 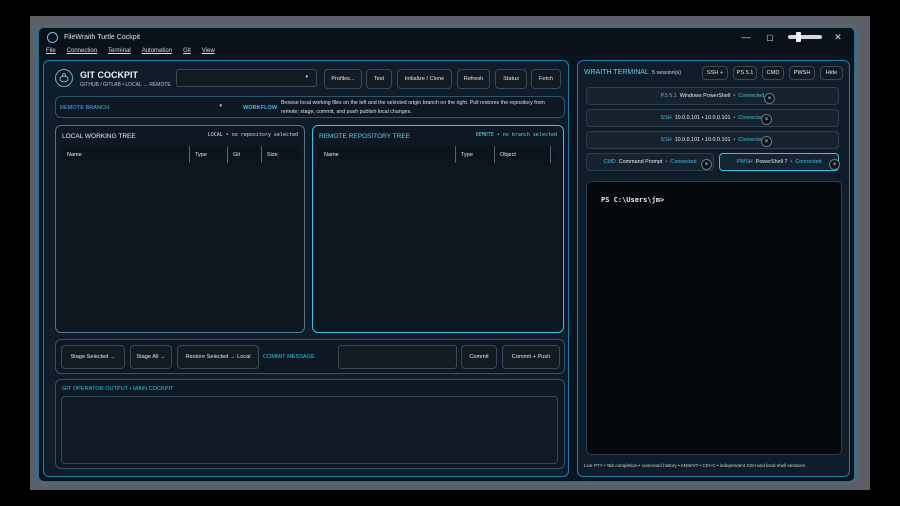 What do you see at coordinates (51, 51) in the screenshot?
I see `menu-file: File` at bounding box center [51, 51].